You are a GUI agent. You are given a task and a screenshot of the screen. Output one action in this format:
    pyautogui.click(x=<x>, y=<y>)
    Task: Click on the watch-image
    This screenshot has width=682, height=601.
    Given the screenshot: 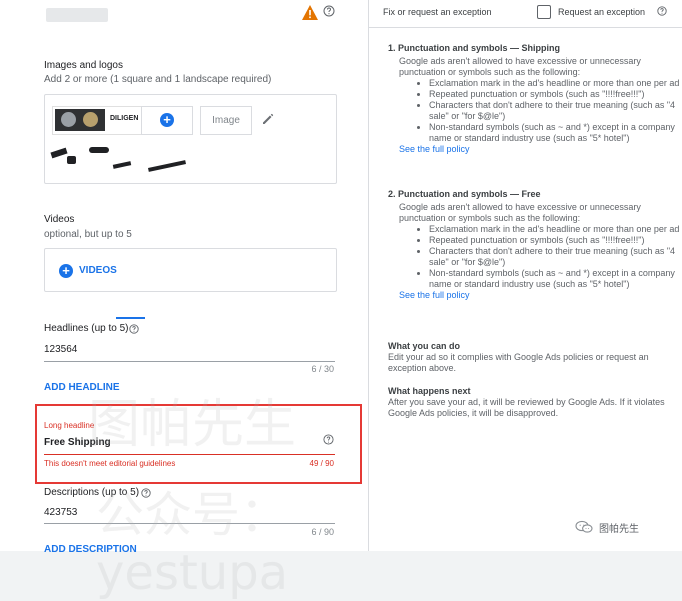 What is the action you would take?
    pyautogui.click(x=80, y=120)
    